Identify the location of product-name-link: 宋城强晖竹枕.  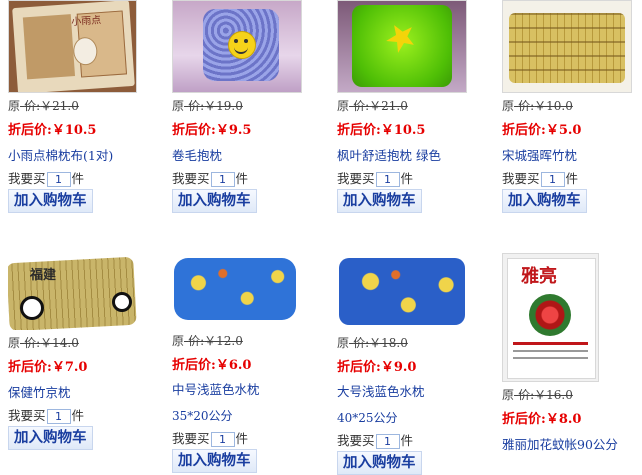
(539, 156).